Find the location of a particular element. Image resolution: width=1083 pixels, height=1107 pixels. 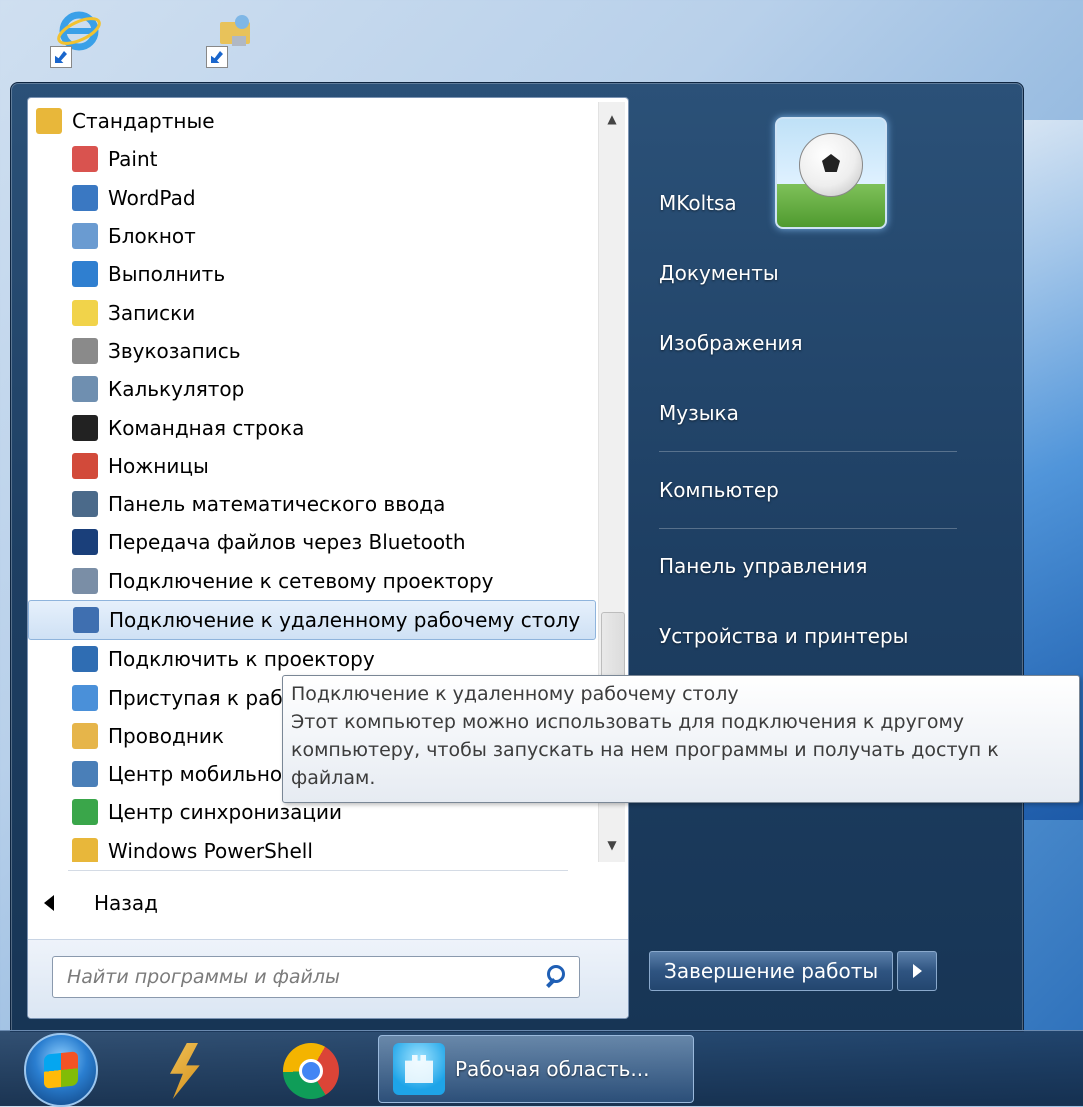

right-item-pictures: Изображения is located at coordinates (731, 343).